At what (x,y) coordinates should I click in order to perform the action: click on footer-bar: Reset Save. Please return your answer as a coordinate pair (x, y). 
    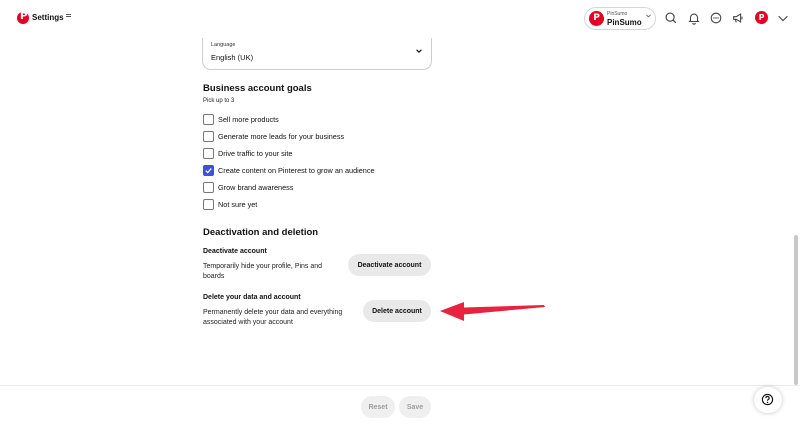
    Looking at the image, I should click on (400, 405).